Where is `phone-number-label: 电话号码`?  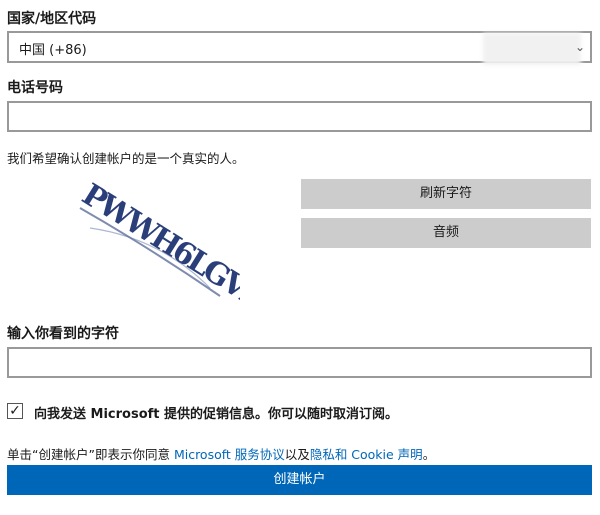
phone-number-label: 电话号码 is located at coordinates (35, 88).